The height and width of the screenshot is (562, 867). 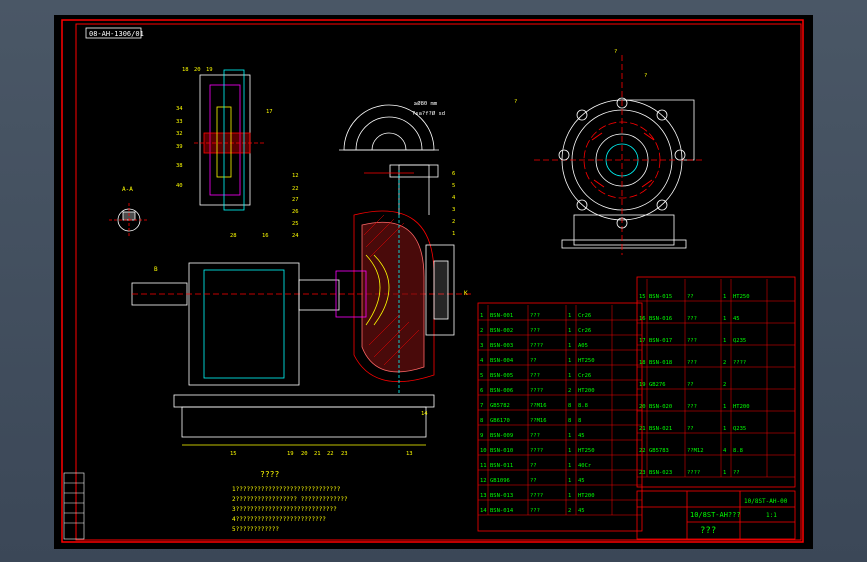 I want to click on detail-view-seal, so click(x=229, y=140).